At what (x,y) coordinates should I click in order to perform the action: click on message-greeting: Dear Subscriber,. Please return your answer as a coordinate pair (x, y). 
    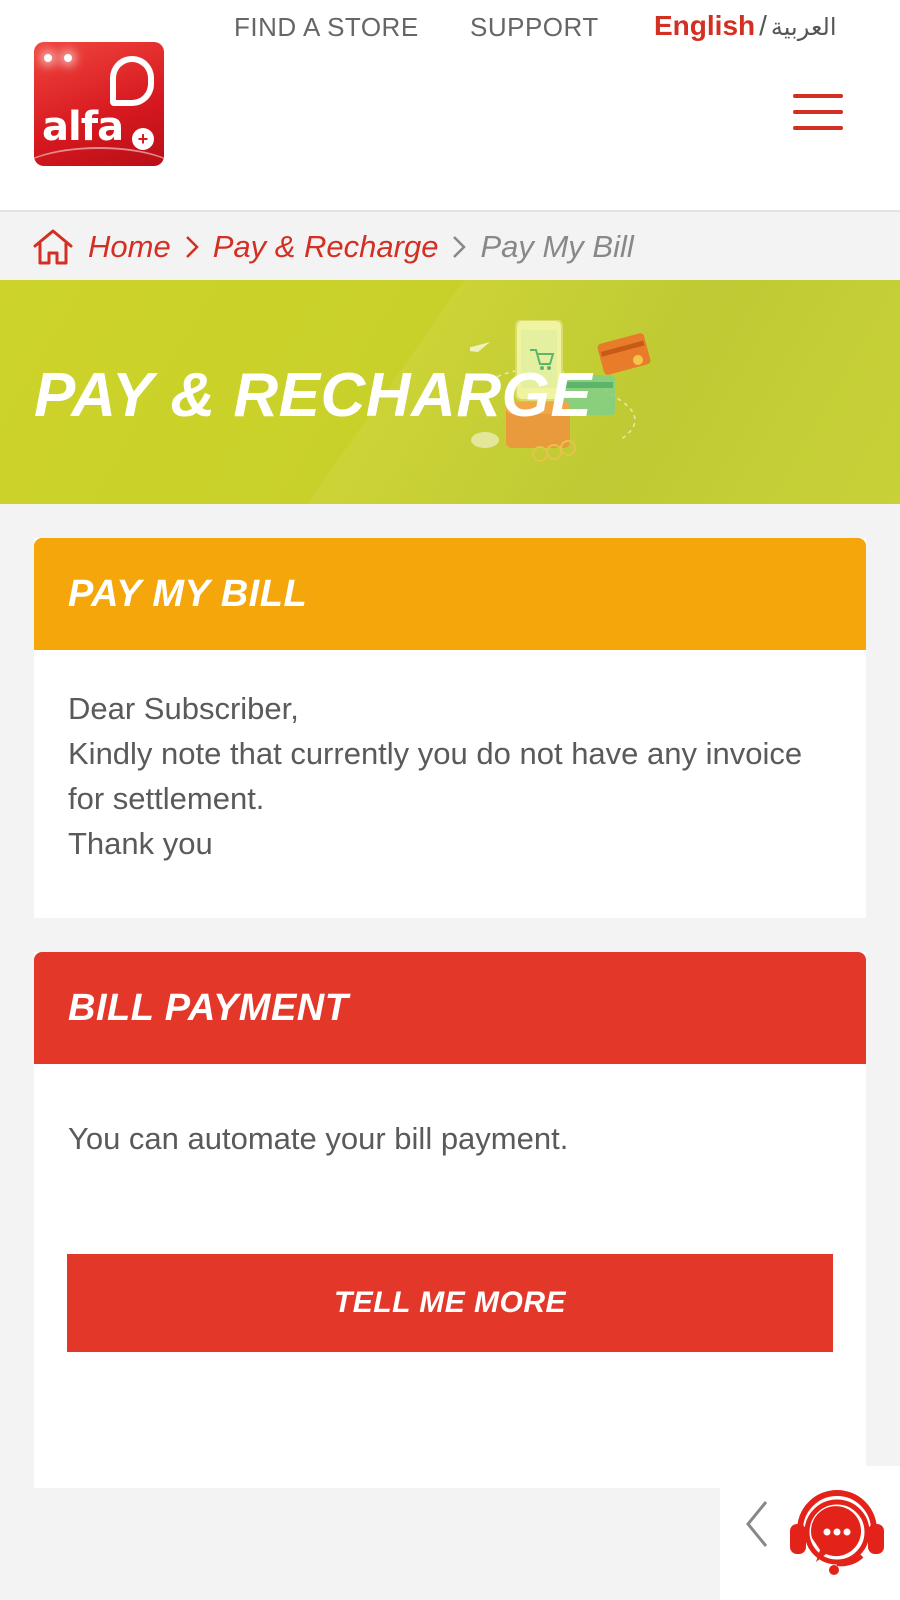
    Looking at the image, I should click on (183, 708).